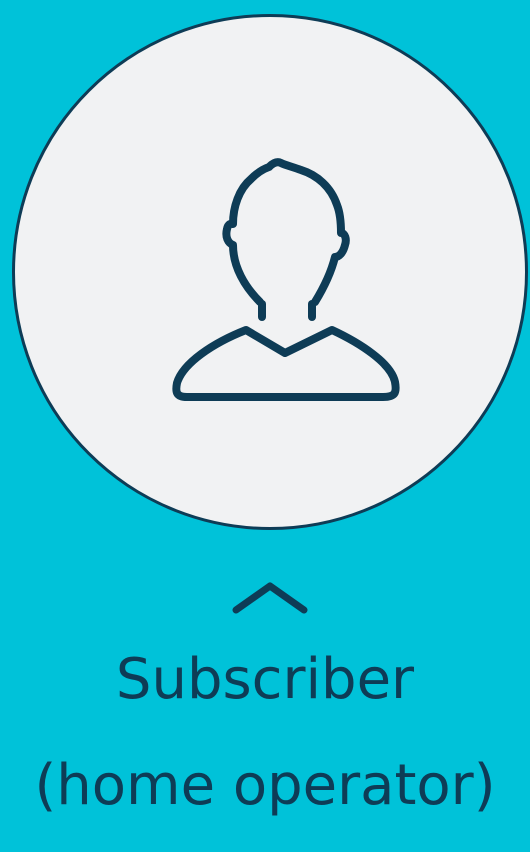 The image size is (530, 852). Describe the element at coordinates (286, 279) in the screenshot. I see `person-icon` at that location.